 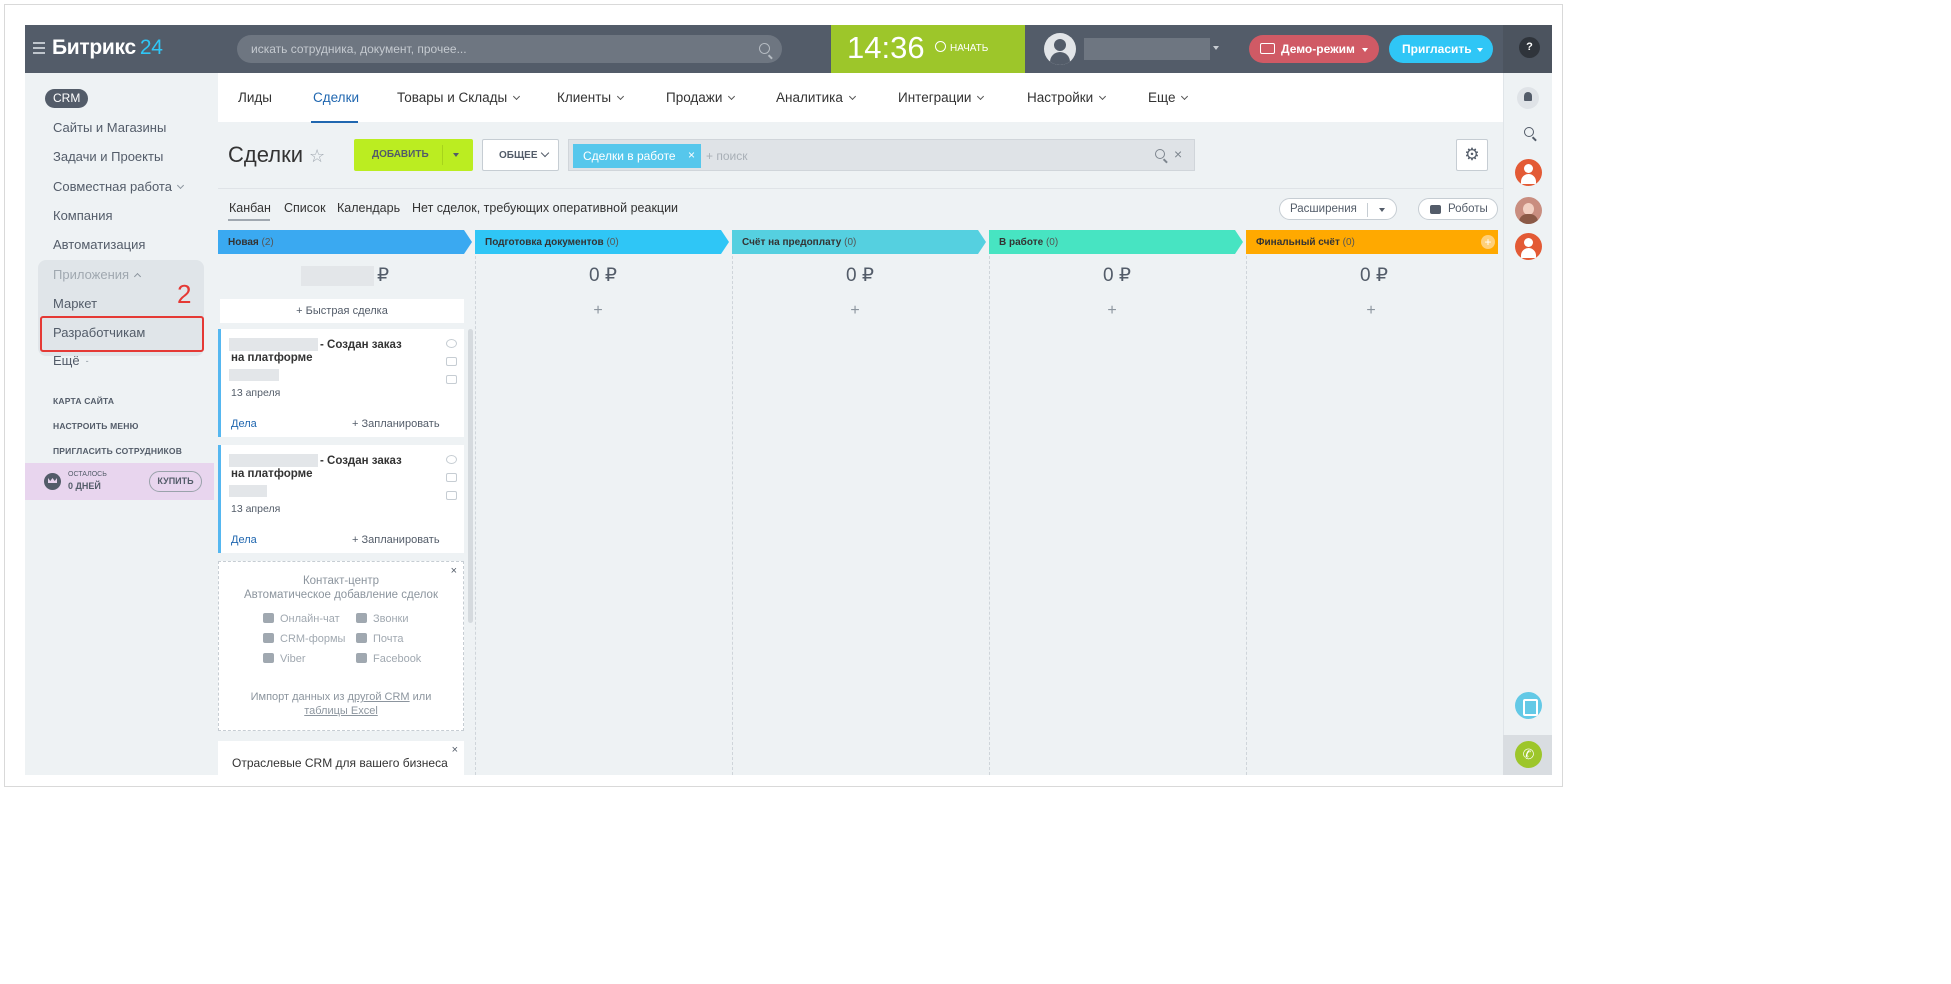 What do you see at coordinates (470, 476) in the screenshot?
I see `column-scrollbar` at bounding box center [470, 476].